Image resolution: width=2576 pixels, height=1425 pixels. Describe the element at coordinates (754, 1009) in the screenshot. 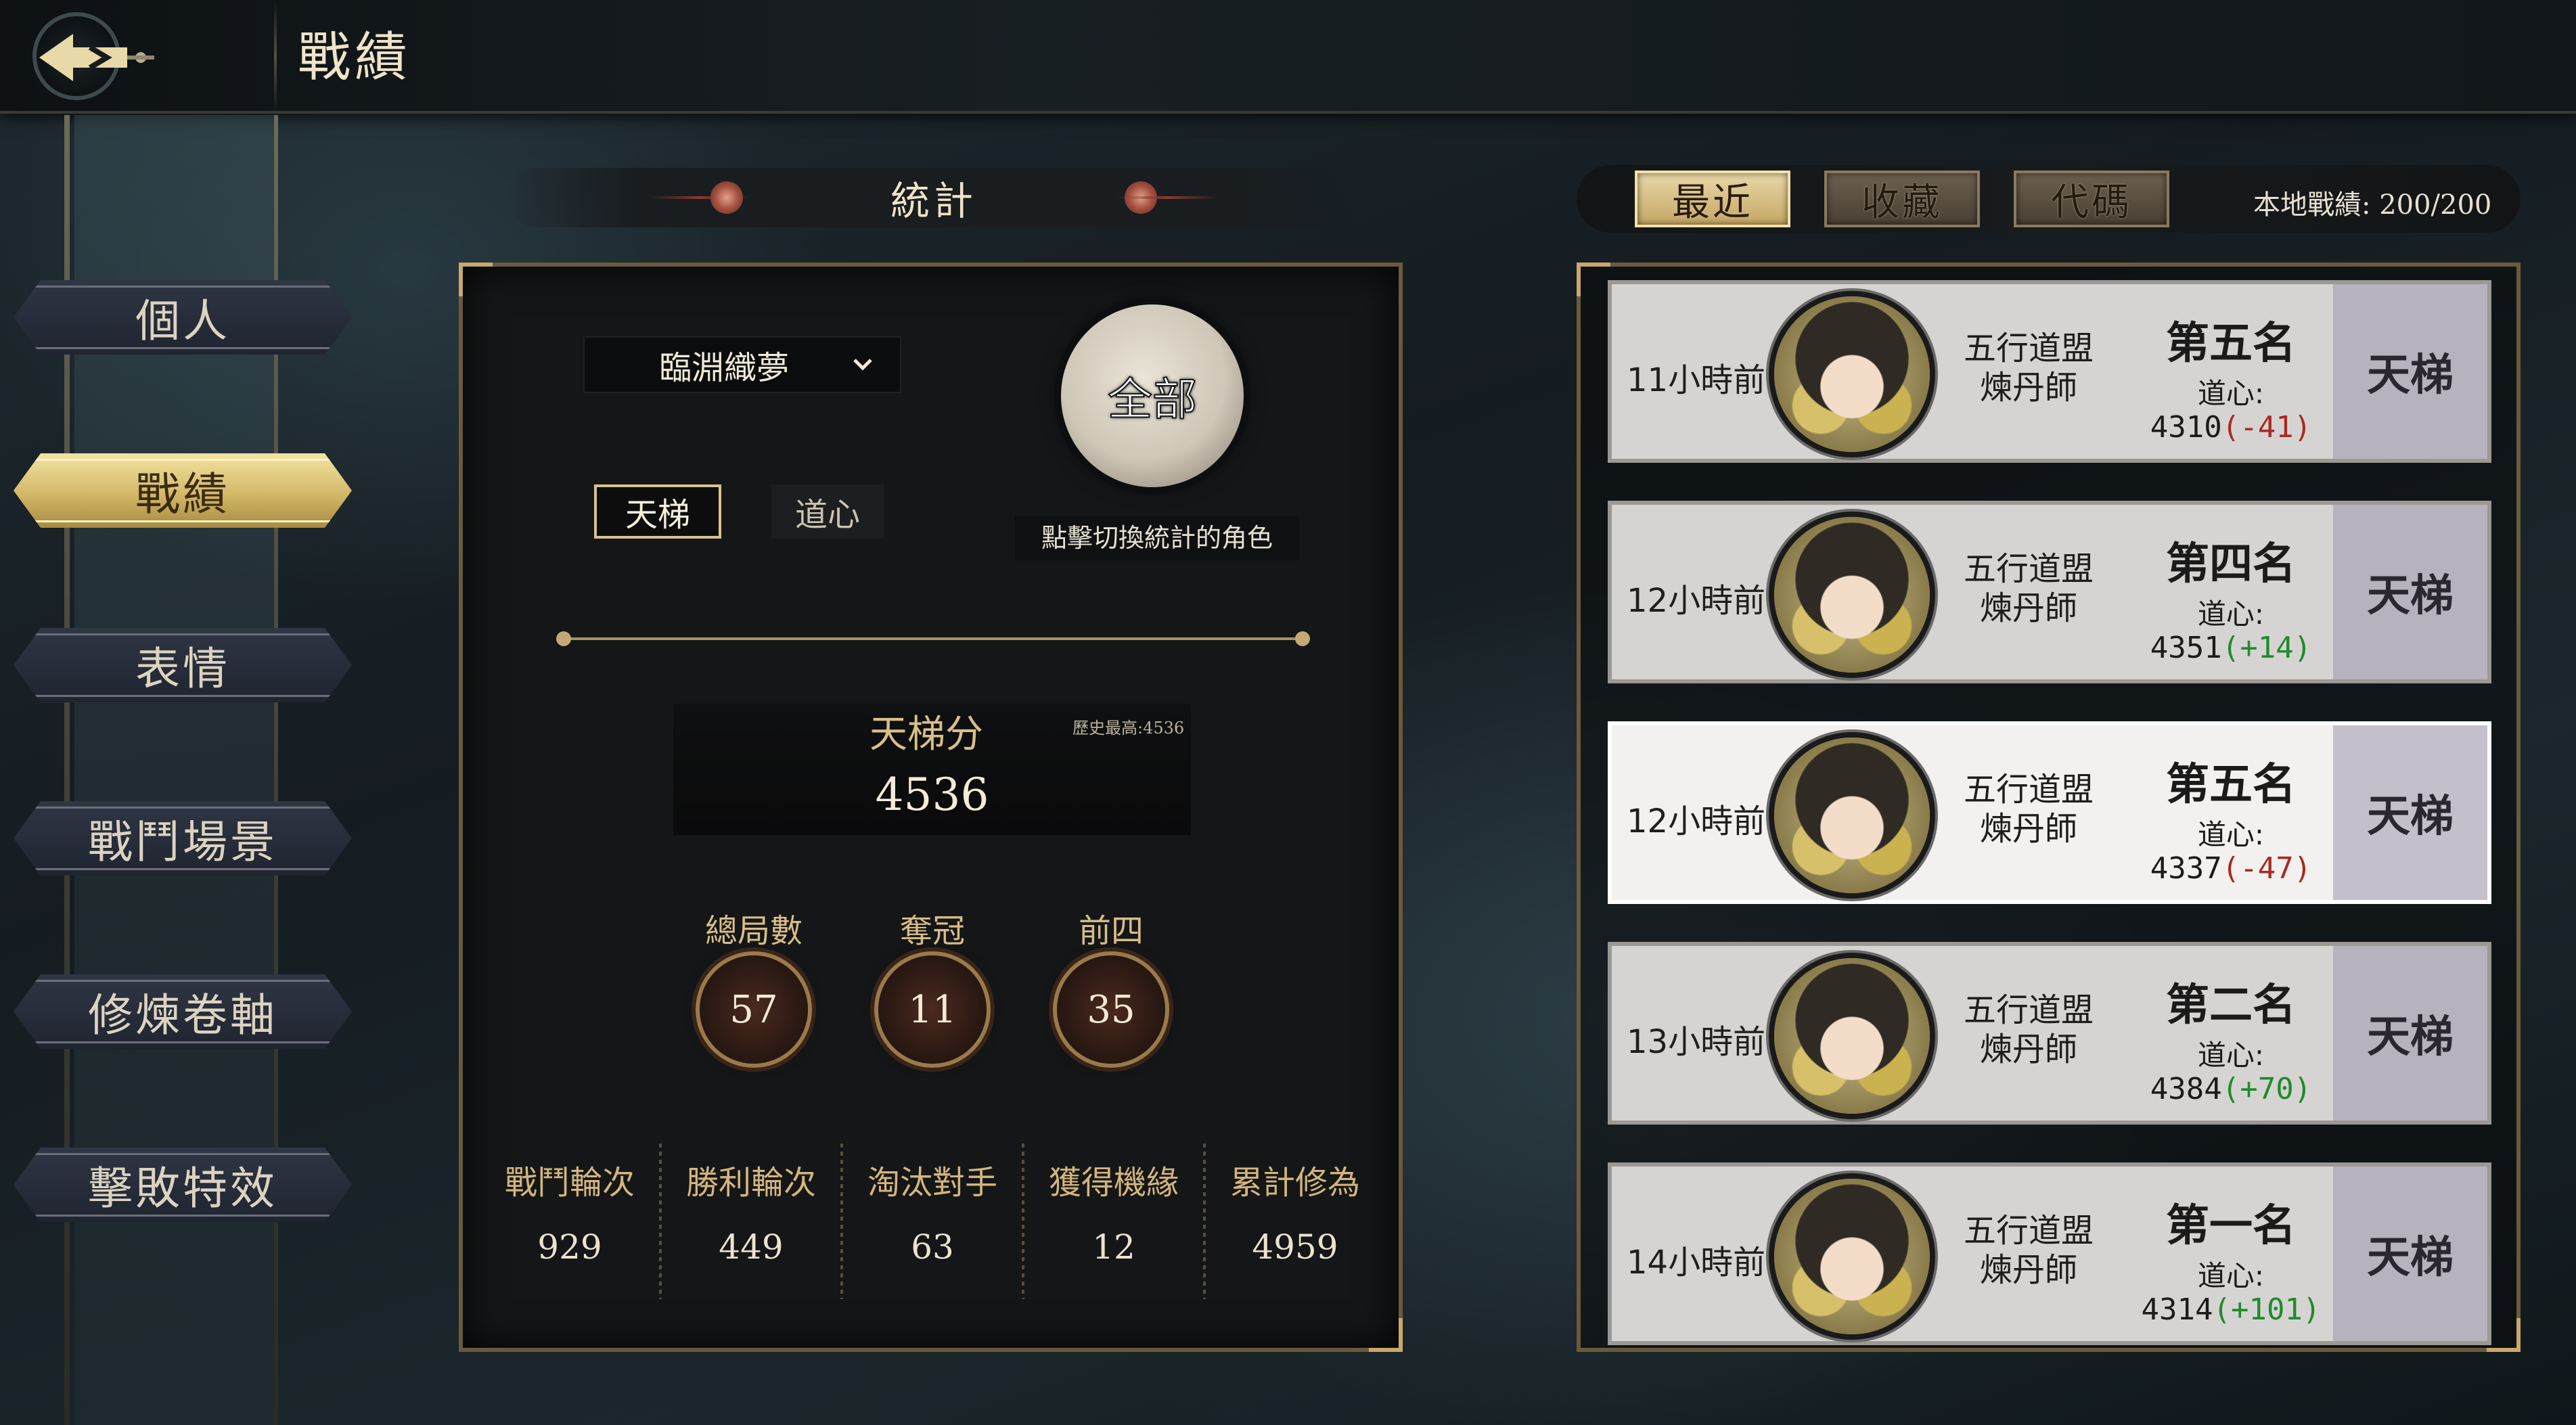

I see `medal-total-games: 57` at that location.